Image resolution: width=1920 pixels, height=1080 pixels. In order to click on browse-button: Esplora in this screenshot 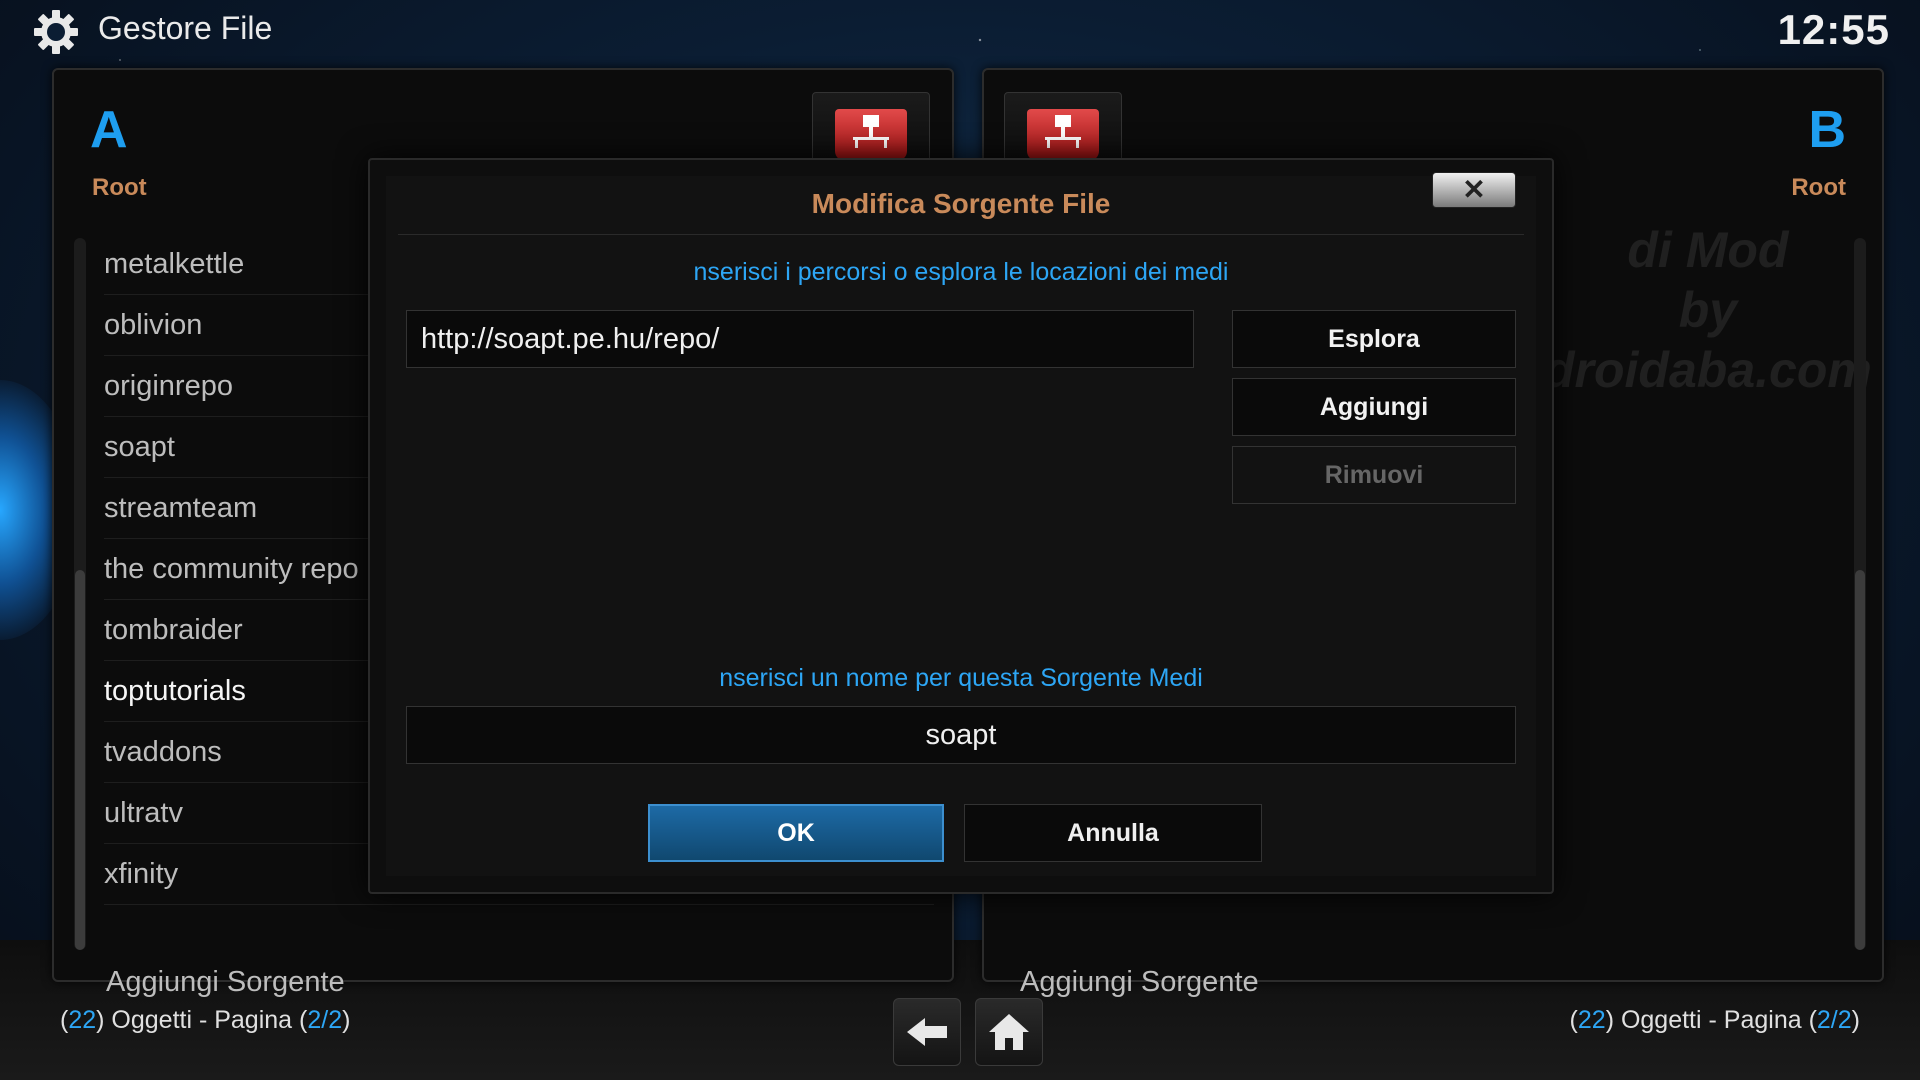, I will do `click(1374, 339)`.